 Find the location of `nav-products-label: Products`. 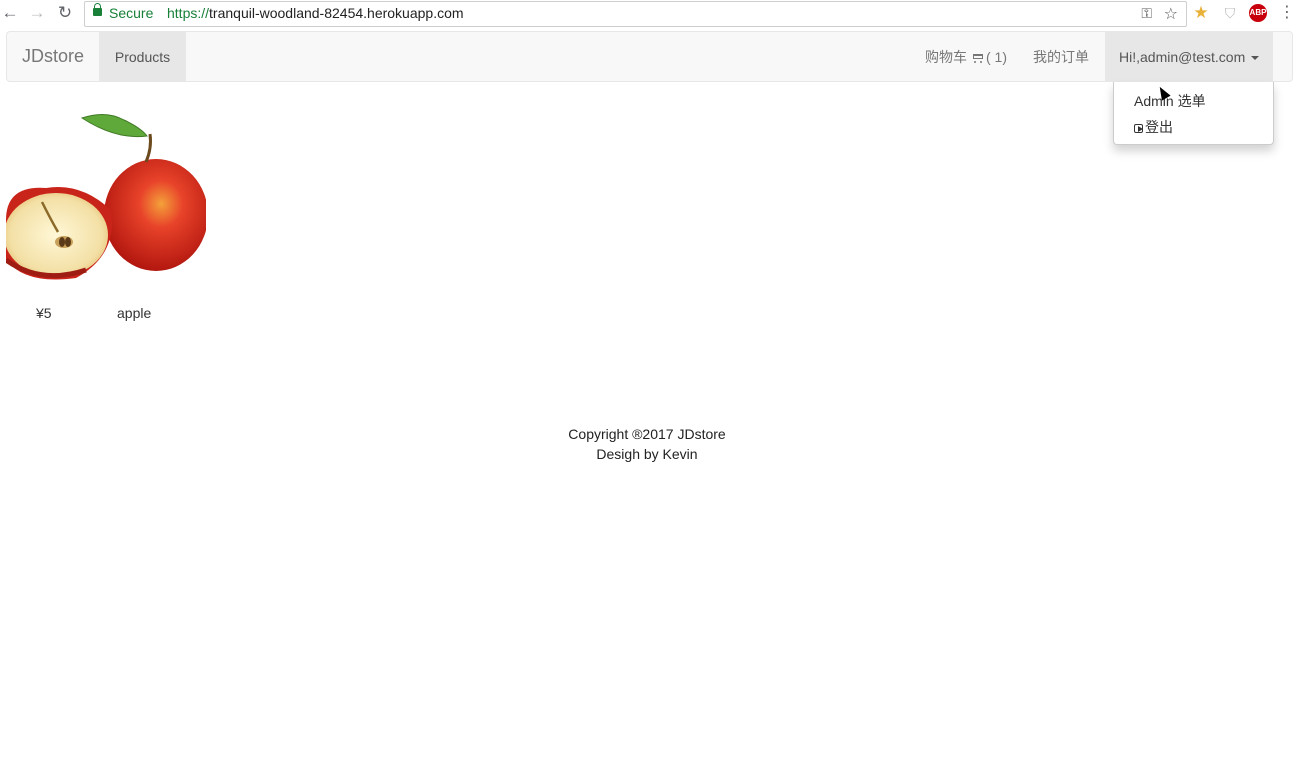

nav-products-label: Products is located at coordinates (142, 57).